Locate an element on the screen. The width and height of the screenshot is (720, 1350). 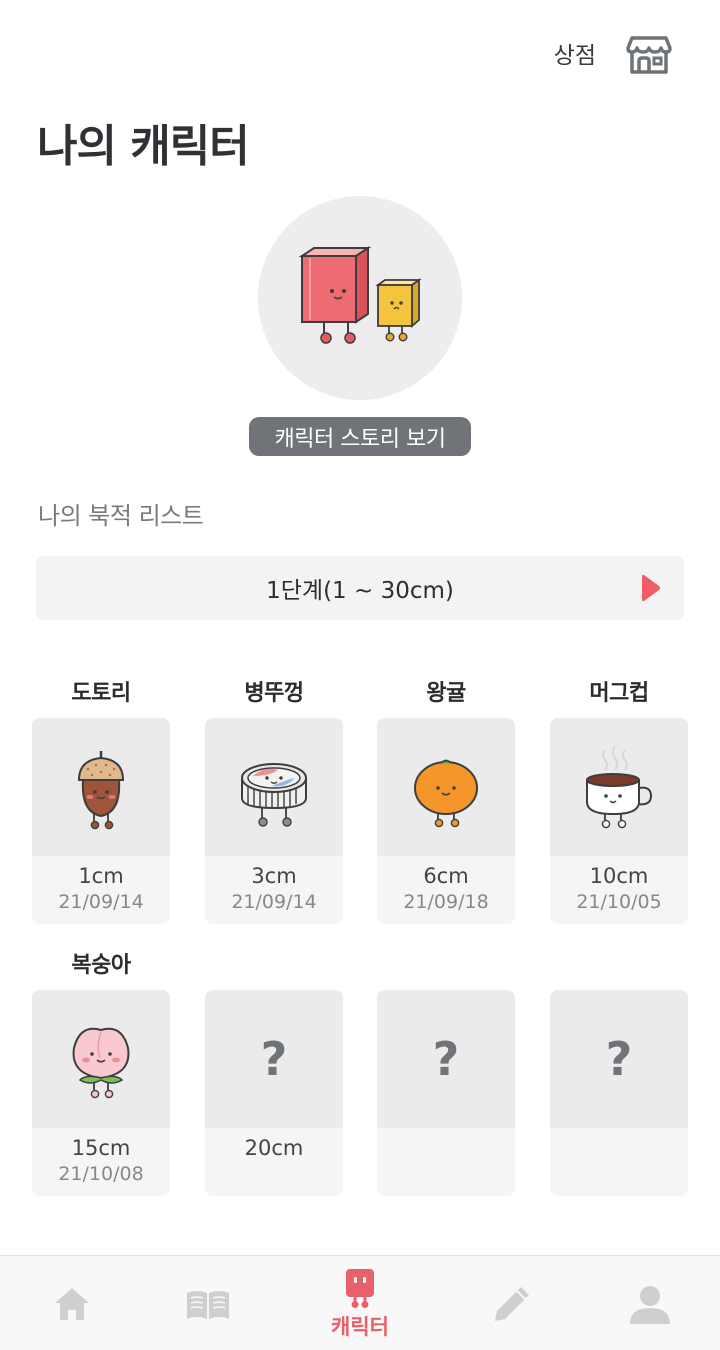
tab-character: 캐릭터 is located at coordinates (360, 1303).